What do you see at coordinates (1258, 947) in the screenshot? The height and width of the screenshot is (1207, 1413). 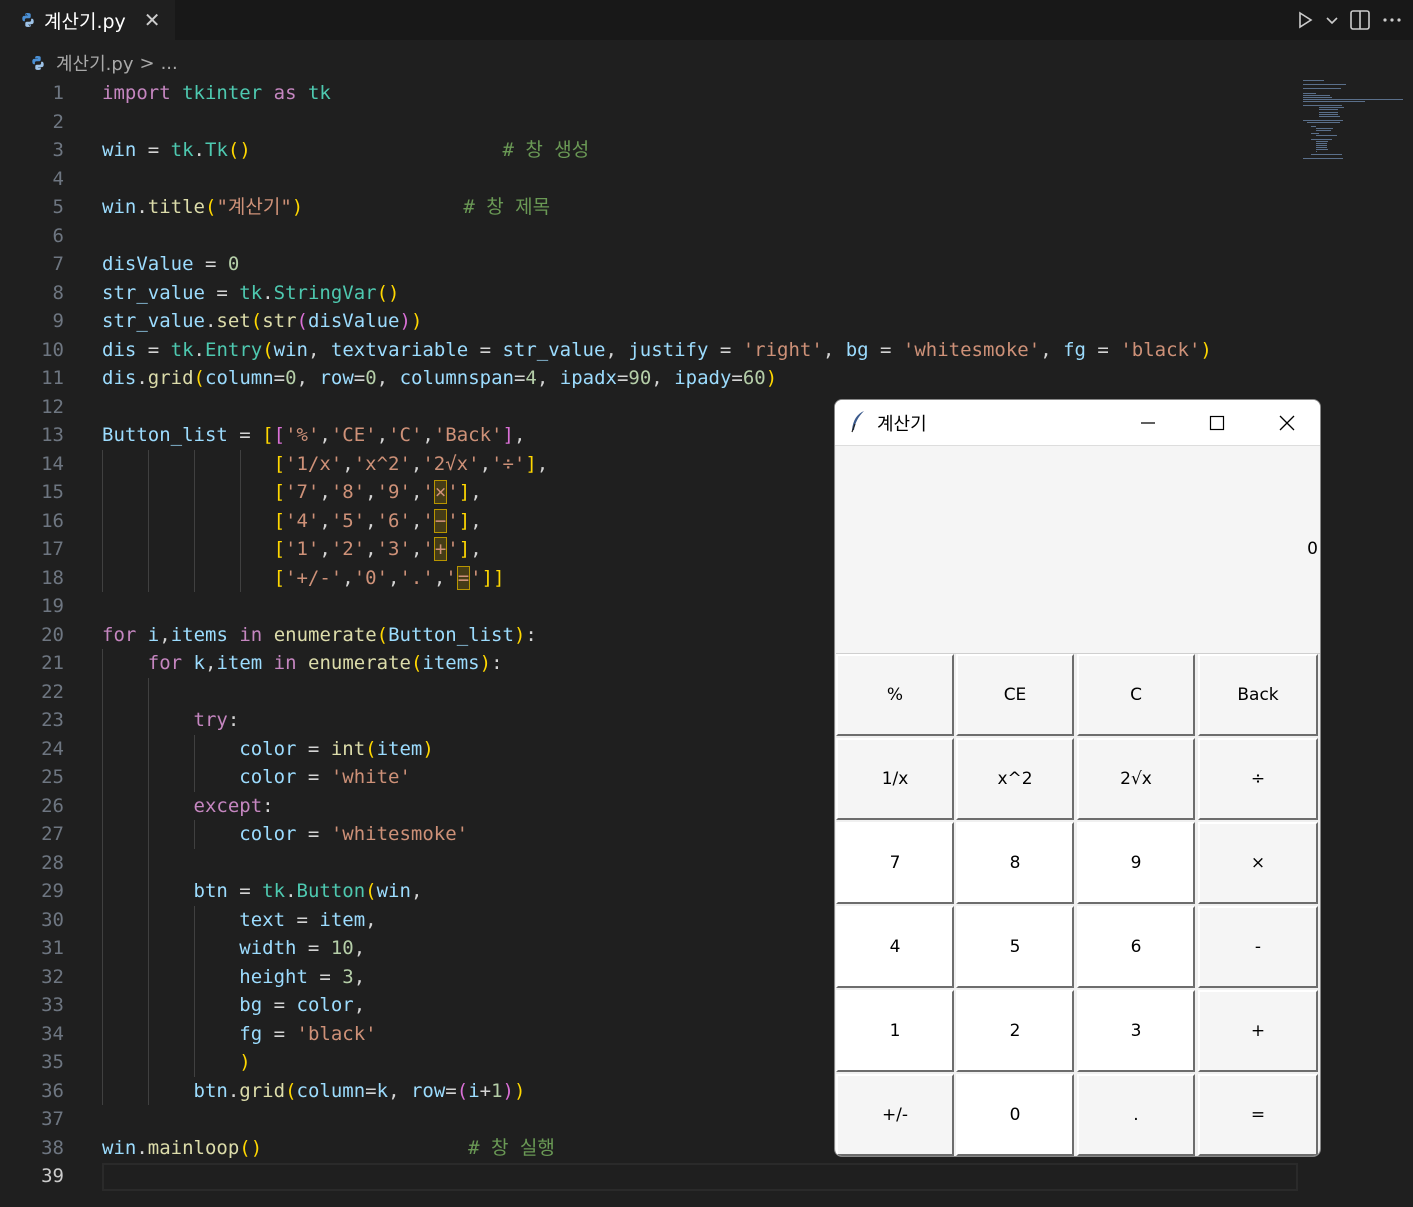 I see `calc-button: -` at bounding box center [1258, 947].